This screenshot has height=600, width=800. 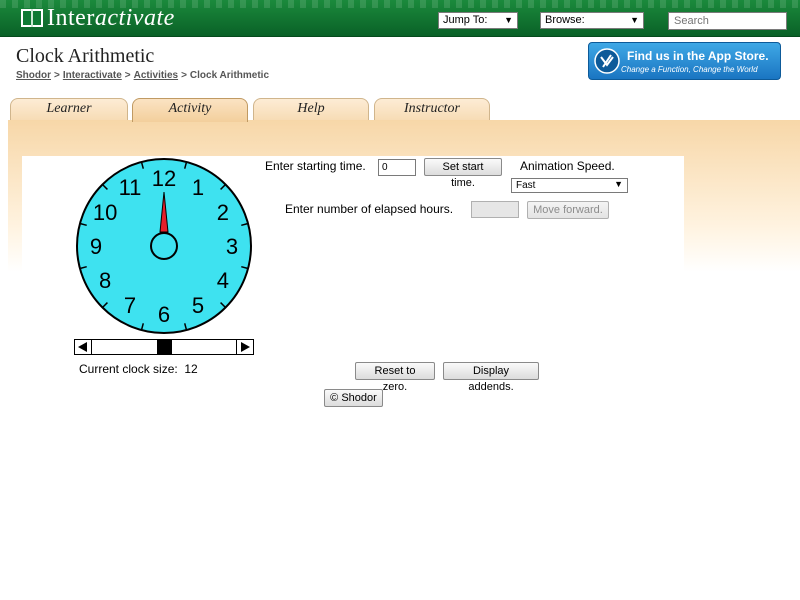 I want to click on clock-number: 2, so click(x=223, y=212).